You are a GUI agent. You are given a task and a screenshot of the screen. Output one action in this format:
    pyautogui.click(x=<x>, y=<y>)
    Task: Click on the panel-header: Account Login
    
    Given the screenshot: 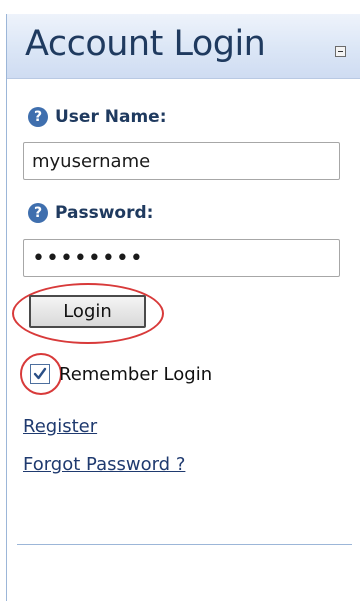 What is the action you would take?
    pyautogui.click(x=183, y=46)
    